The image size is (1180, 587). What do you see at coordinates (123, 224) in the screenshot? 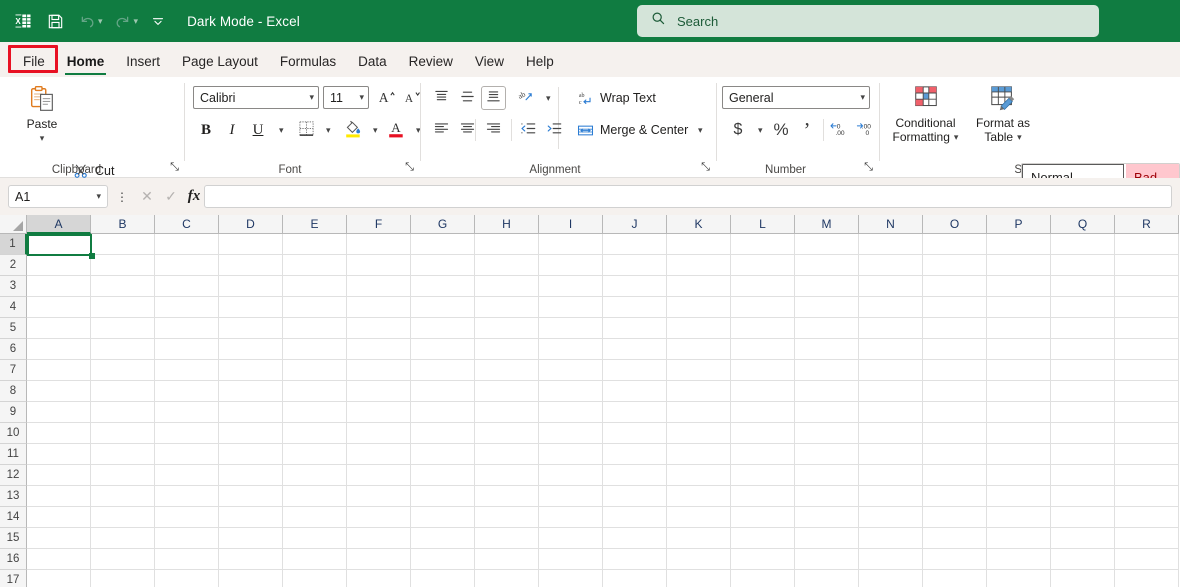
I see `column-header-b: B` at bounding box center [123, 224].